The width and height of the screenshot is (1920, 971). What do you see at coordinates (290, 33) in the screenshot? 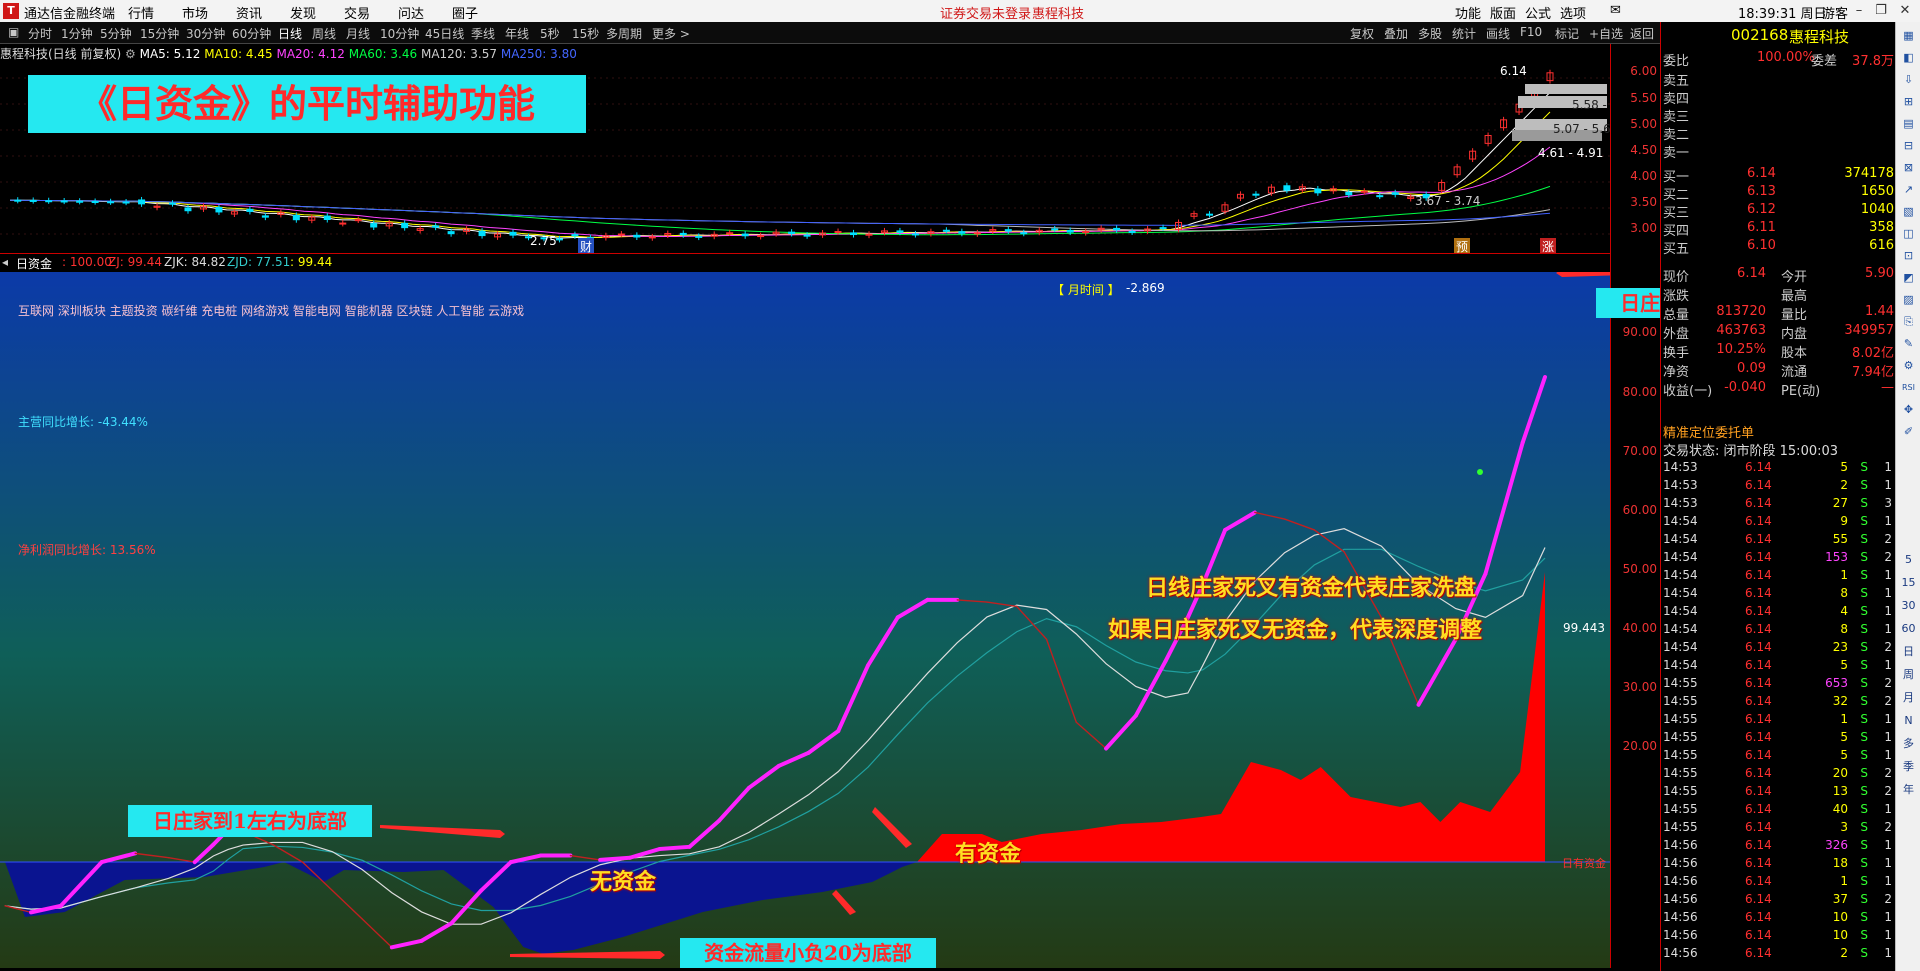
I see `period-day: 日线` at bounding box center [290, 33].